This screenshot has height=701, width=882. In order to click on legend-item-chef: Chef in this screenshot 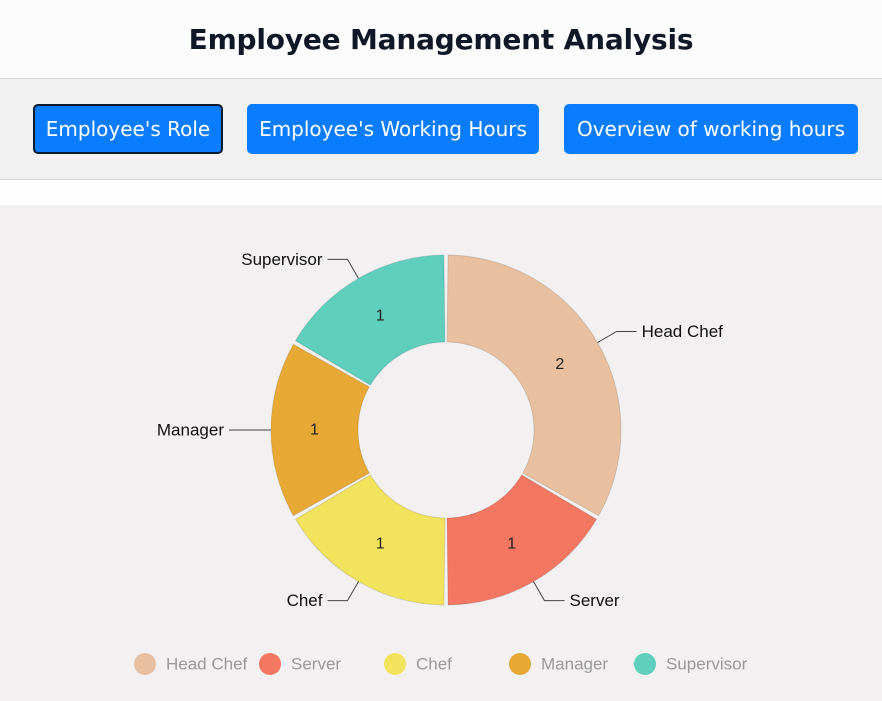, I will do `click(418, 664)`.